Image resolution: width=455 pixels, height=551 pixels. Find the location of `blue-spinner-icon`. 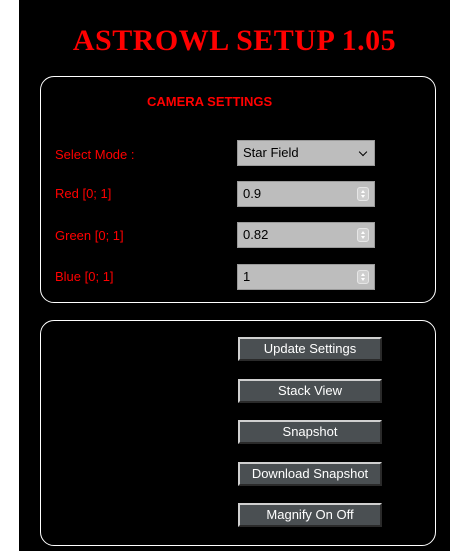

blue-spinner-icon is located at coordinates (363, 277).